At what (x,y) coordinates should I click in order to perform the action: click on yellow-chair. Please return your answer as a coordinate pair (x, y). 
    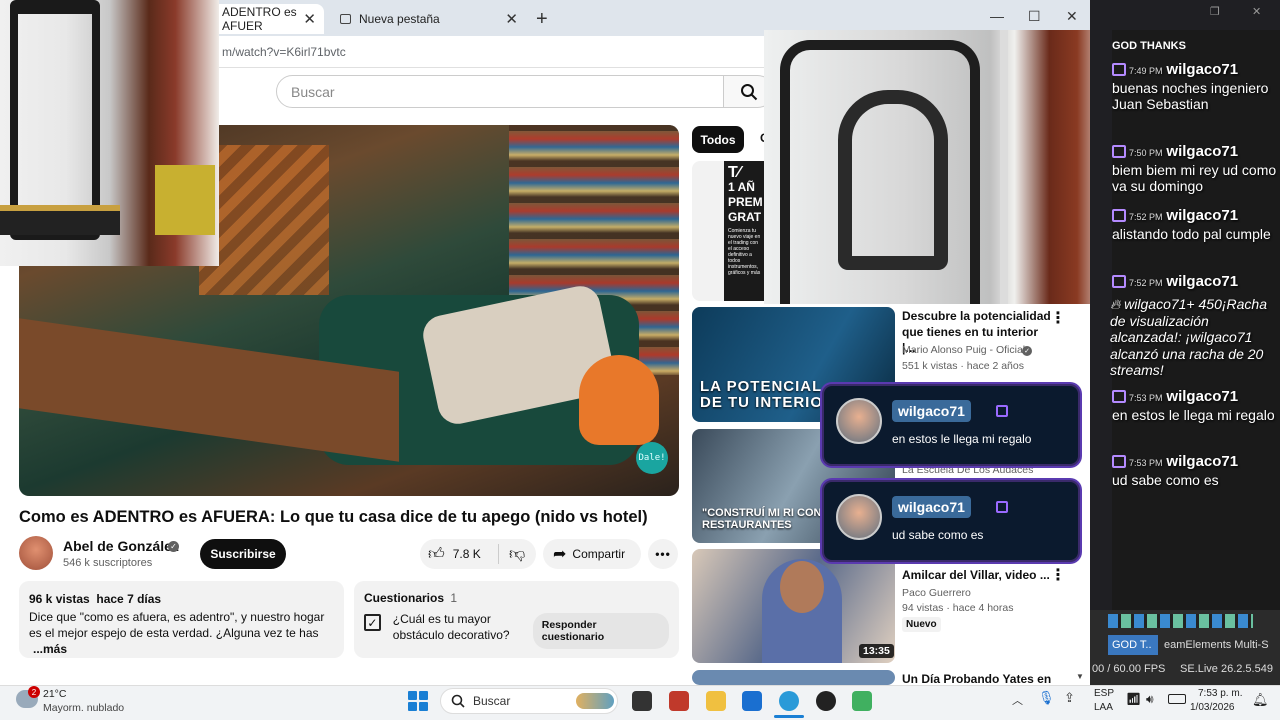
    Looking at the image, I should click on (185, 200).